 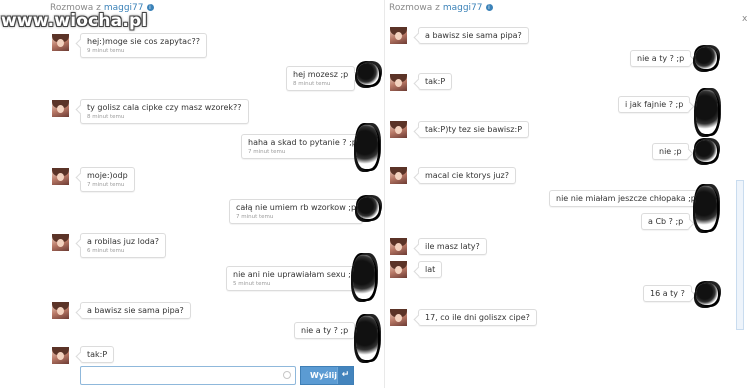 I want to click on message-text: macal cie ktorys juz?, so click(x=467, y=175).